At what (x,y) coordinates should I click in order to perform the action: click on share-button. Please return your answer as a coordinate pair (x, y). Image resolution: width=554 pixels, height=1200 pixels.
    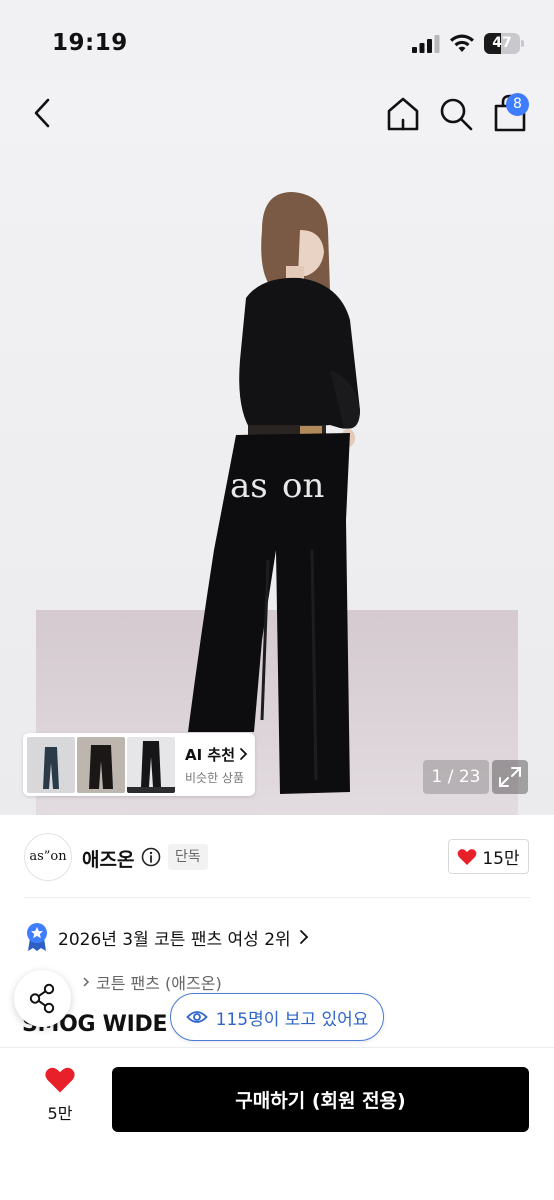
    Looking at the image, I should click on (42, 998).